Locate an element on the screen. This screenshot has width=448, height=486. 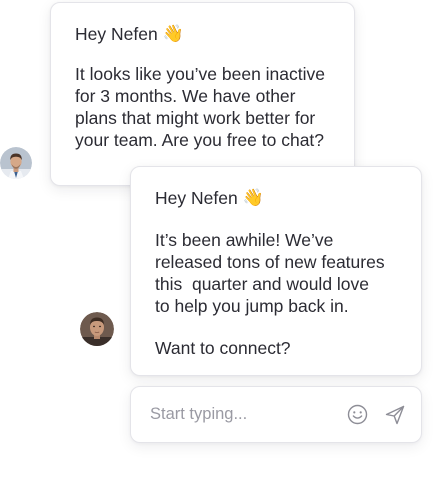
message-input is located at coordinates (243, 414).